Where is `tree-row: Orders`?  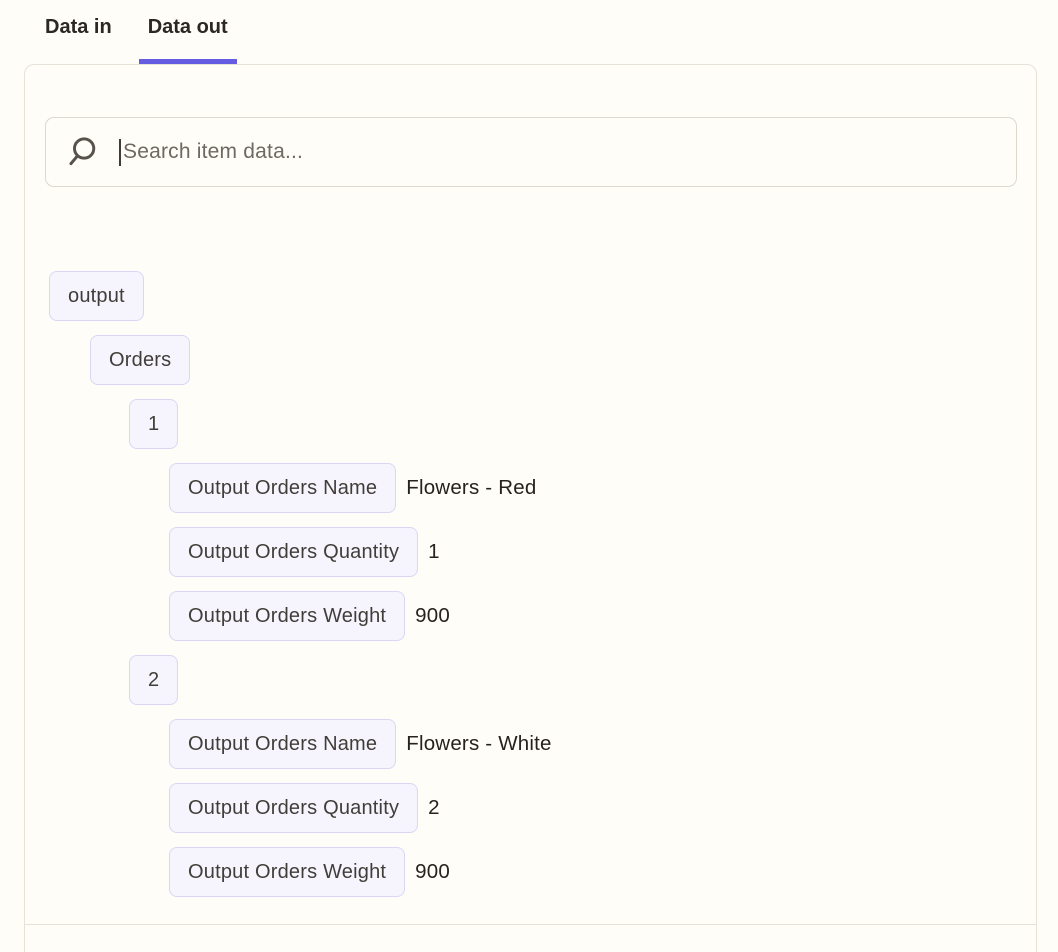 tree-row: Orders is located at coordinates (563, 360).